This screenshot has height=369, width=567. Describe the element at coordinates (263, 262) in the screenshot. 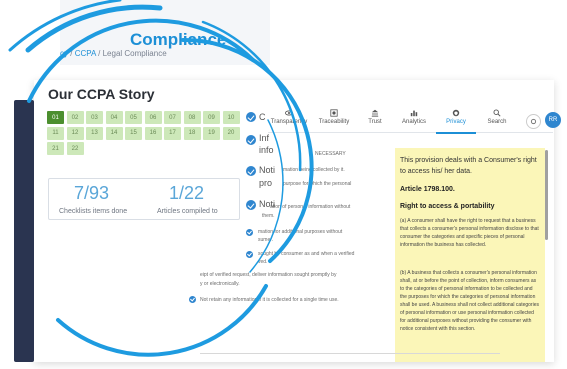

I see `checklist-item-small: ved.` at that location.